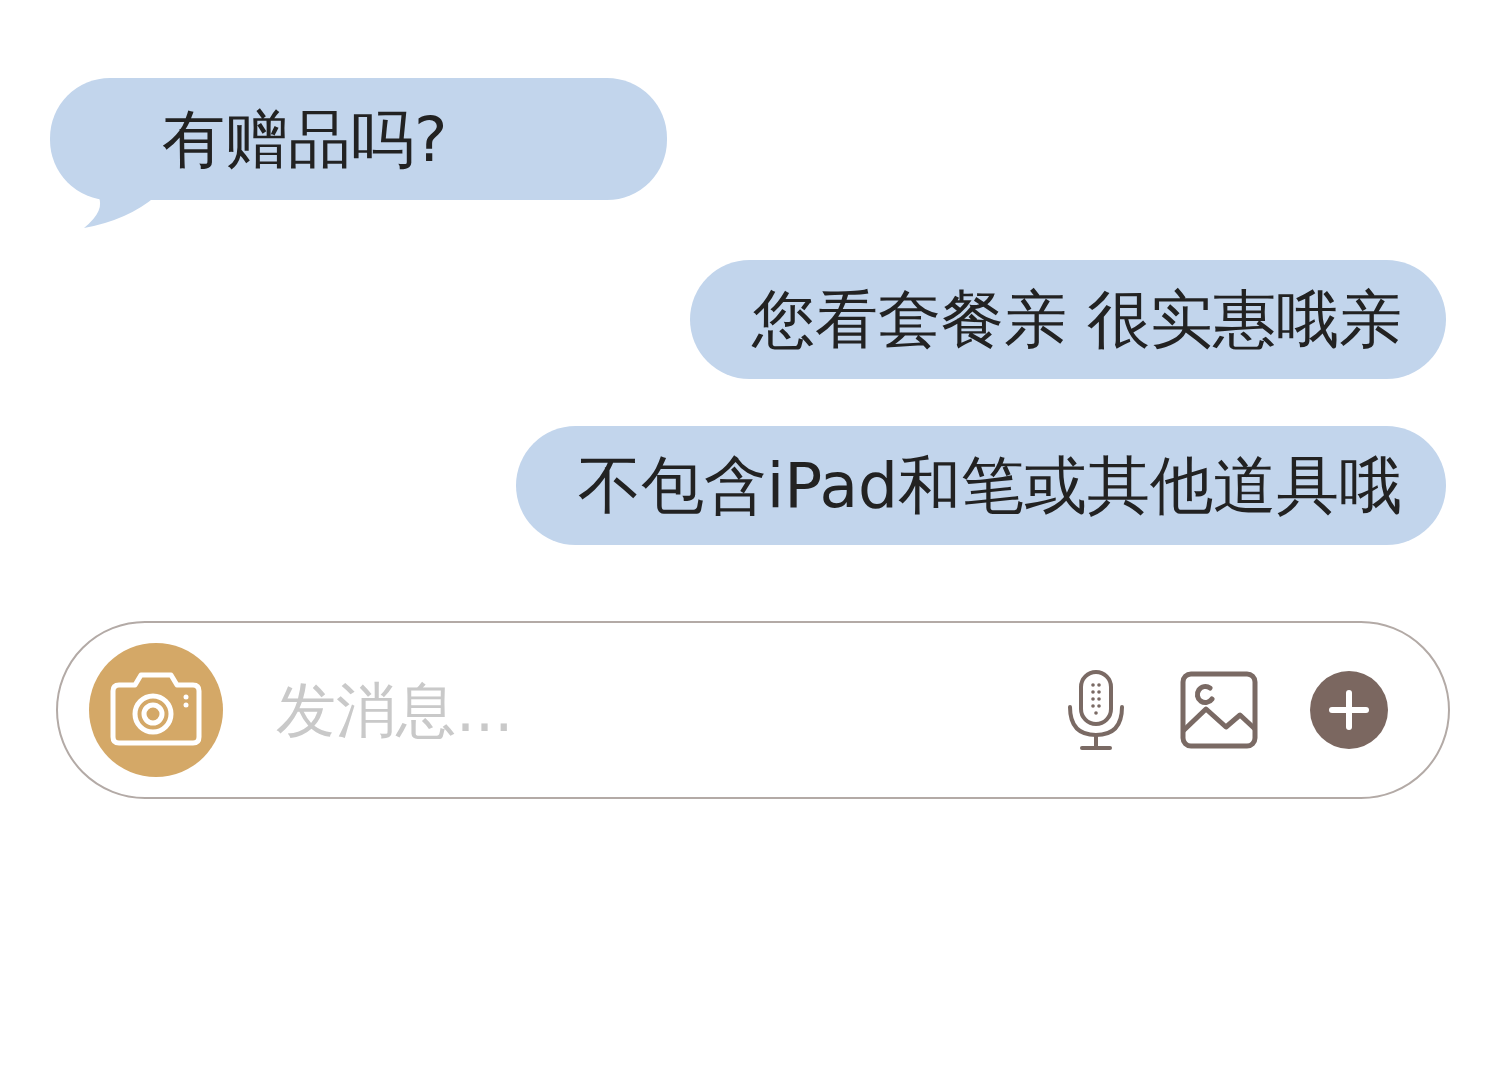 Image resolution: width=1500 pixels, height=1077 pixels. I want to click on microphone-icon, so click(1096, 710).